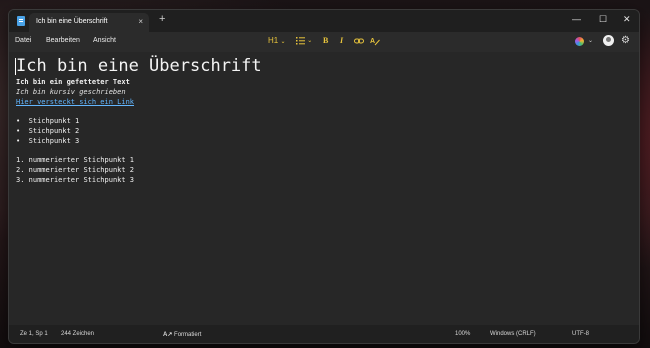 The width and height of the screenshot is (650, 348). Describe the element at coordinates (75, 180) in the screenshot. I see `numbered-list-item: 3. nummerierter Stichpunkt 3` at that location.